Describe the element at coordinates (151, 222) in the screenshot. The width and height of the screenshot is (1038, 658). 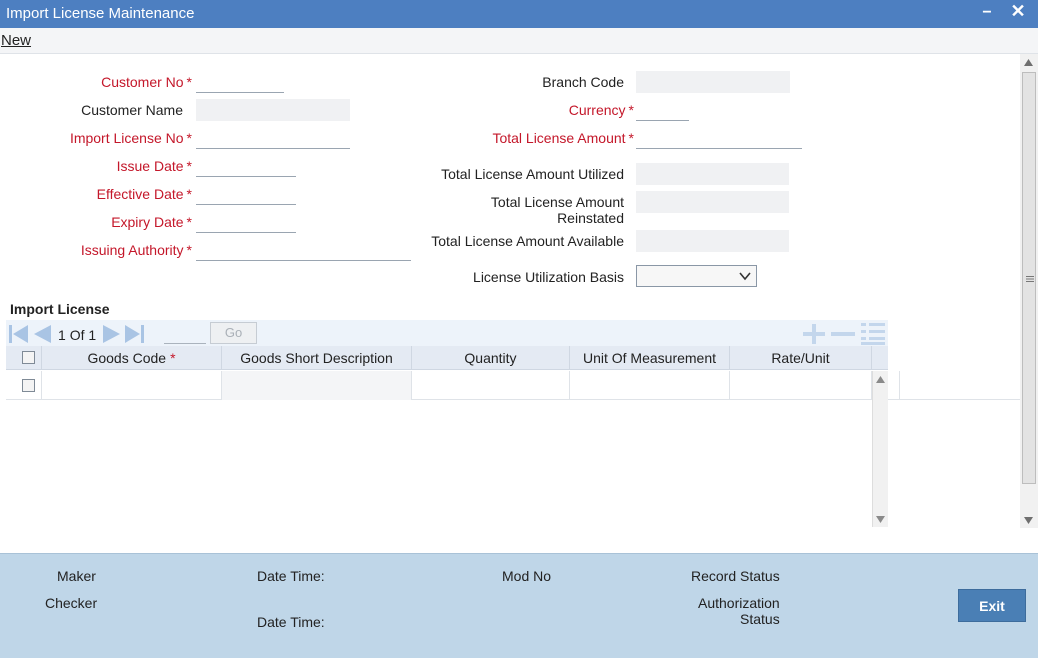
I see `expiry-date-label: Expiry Date *` at that location.